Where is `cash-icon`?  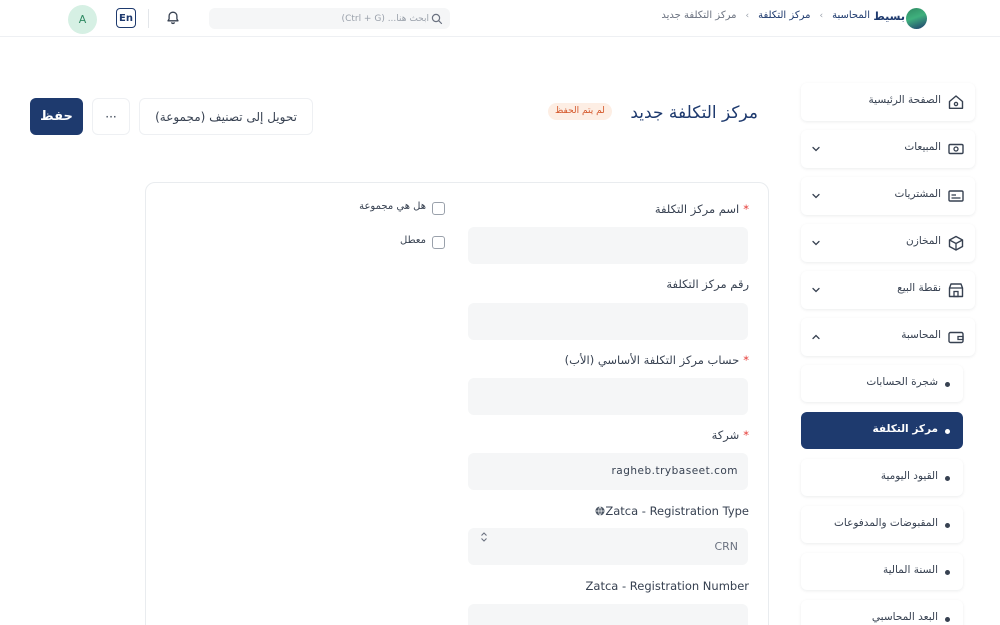 cash-icon is located at coordinates (956, 149).